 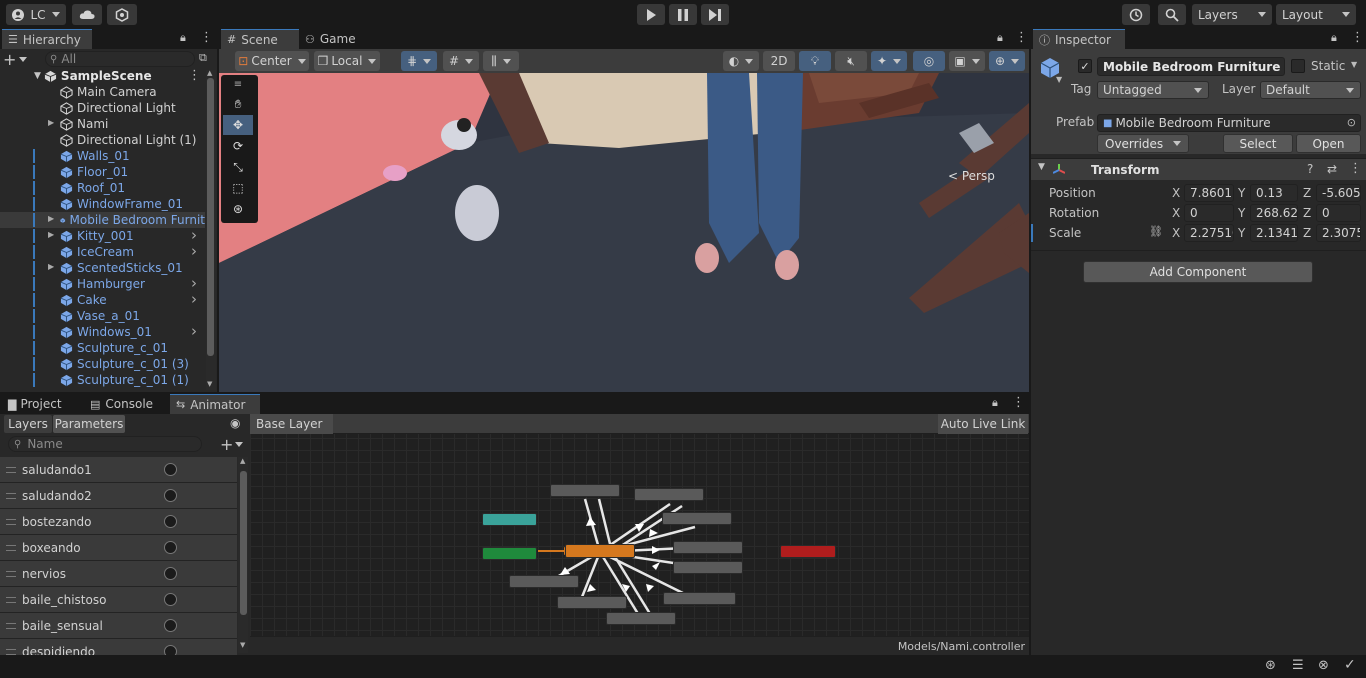 What do you see at coordinates (1270, 665) in the screenshot?
I see `bug-icon: ⊛` at bounding box center [1270, 665].